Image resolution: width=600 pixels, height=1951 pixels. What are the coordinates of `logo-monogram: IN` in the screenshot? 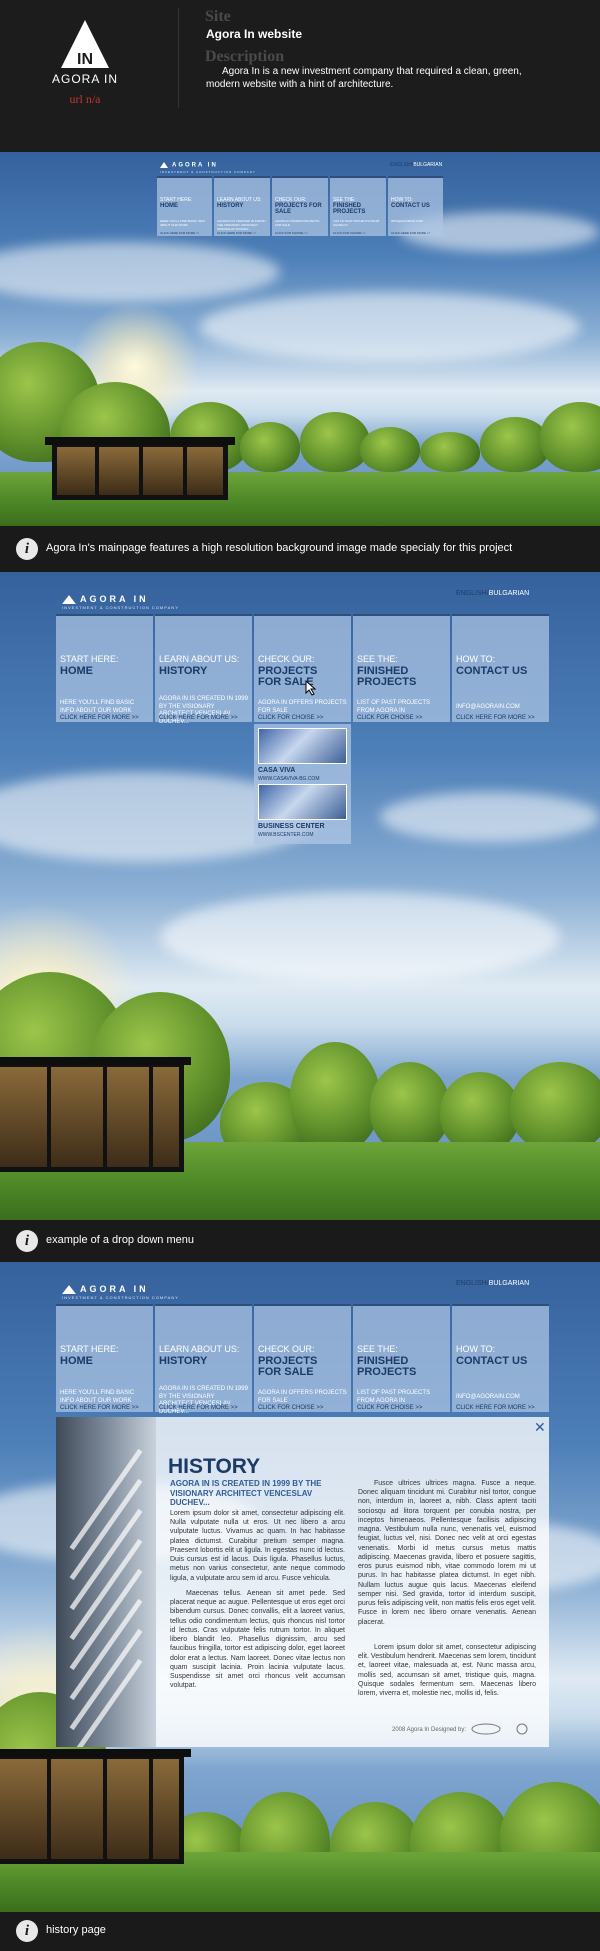 It's located at (85, 59).